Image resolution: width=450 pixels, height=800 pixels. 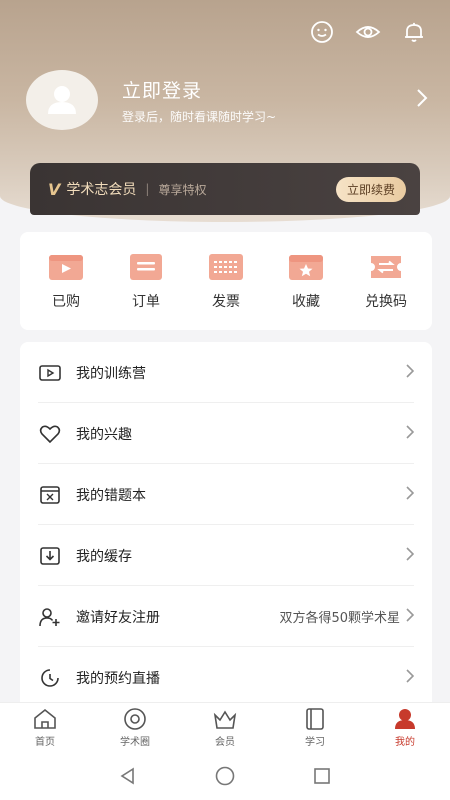 I want to click on menu-item-training-camp: 我的训练营, so click(x=226, y=372).